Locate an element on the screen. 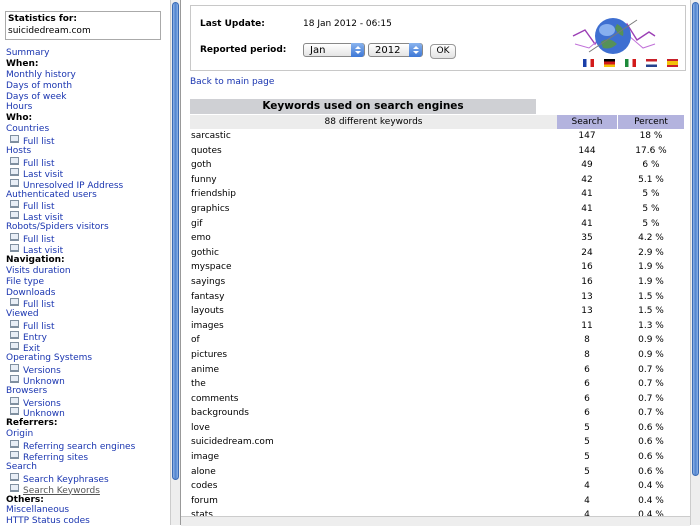 Image resolution: width=700 pixels, height=526 pixels. sidebar-item-label: Monthly history is located at coordinates (41, 74).